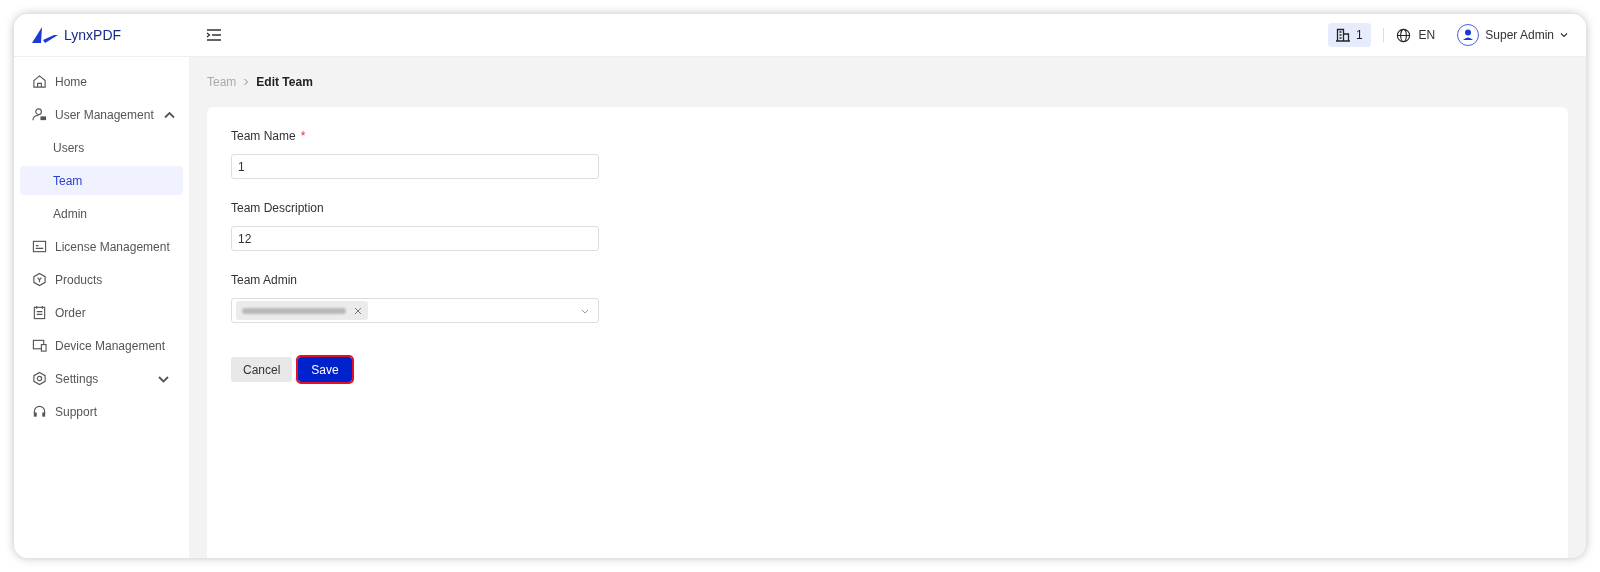 The image size is (1600, 572). Describe the element at coordinates (303, 136) in the screenshot. I see `required-mark: *` at that location.